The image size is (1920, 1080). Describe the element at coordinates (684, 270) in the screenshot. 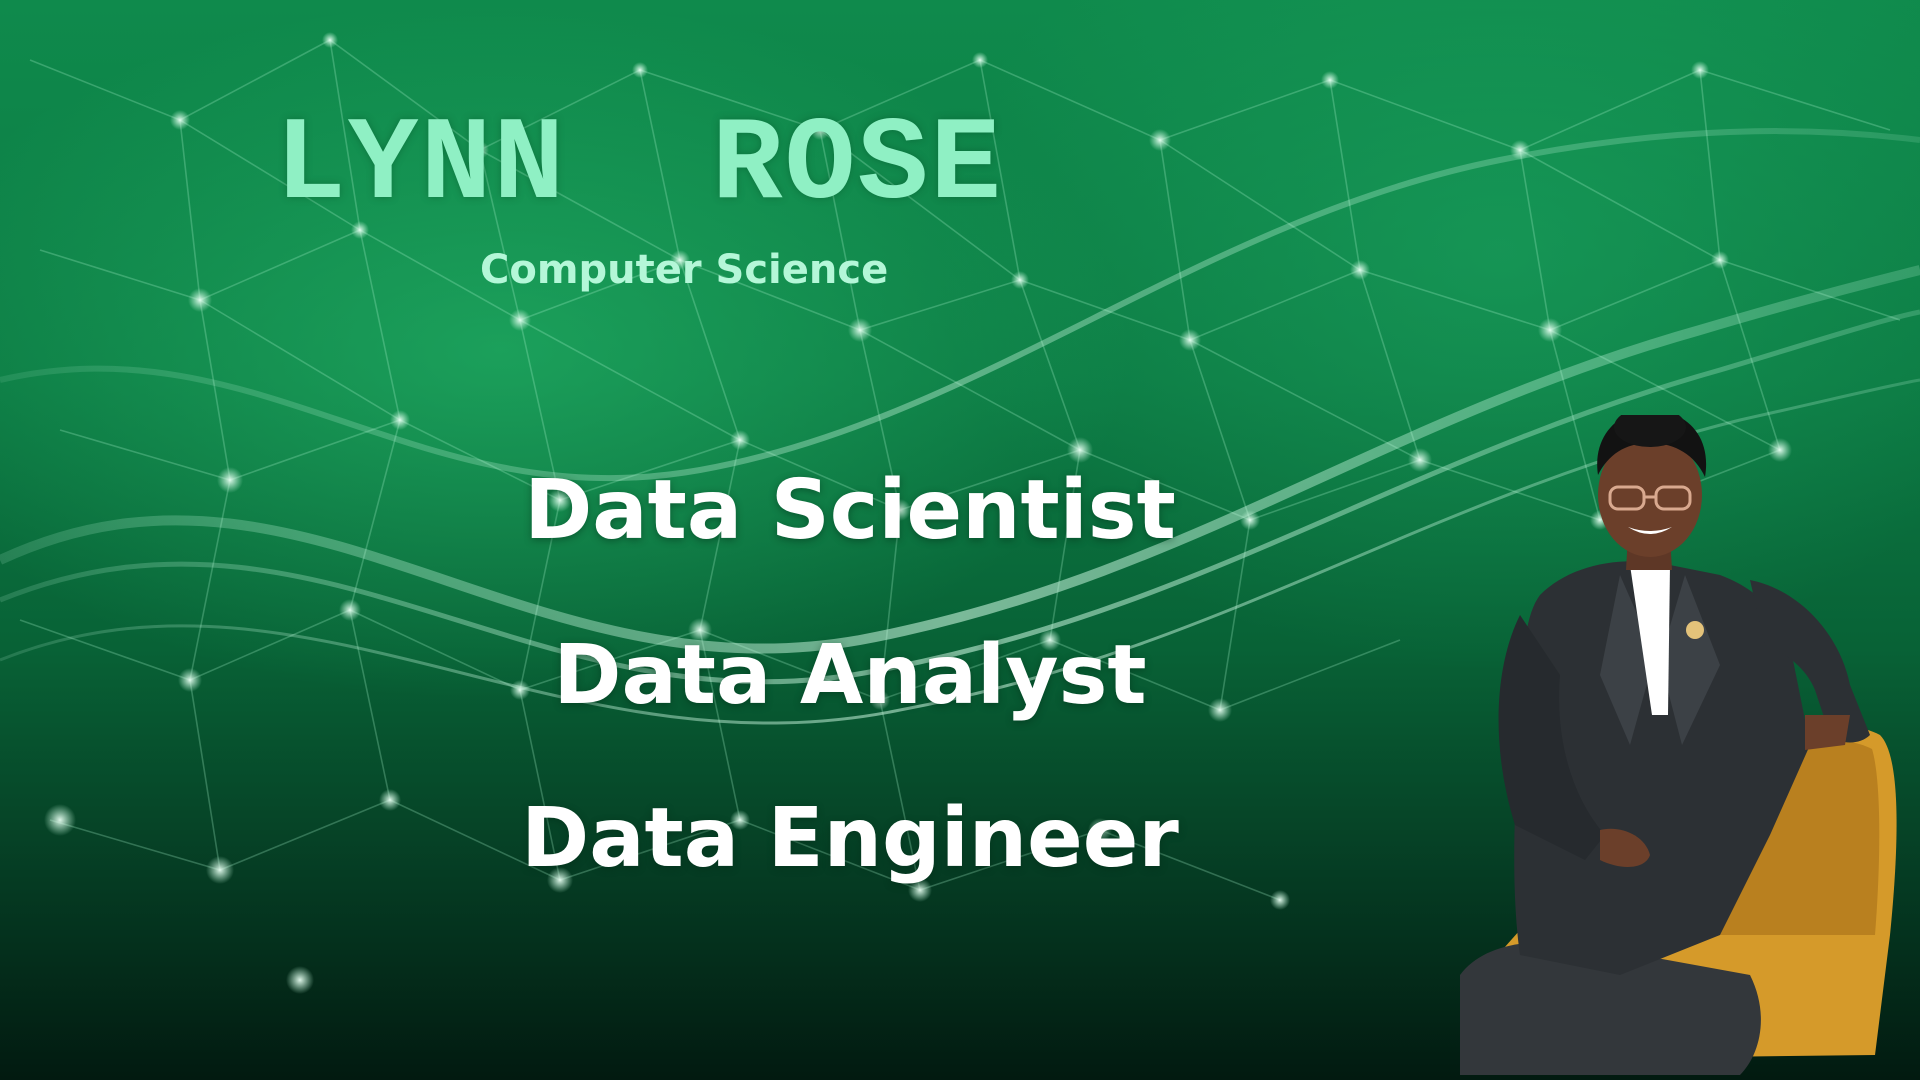

I see `field-of-study: Computer Science` at that location.